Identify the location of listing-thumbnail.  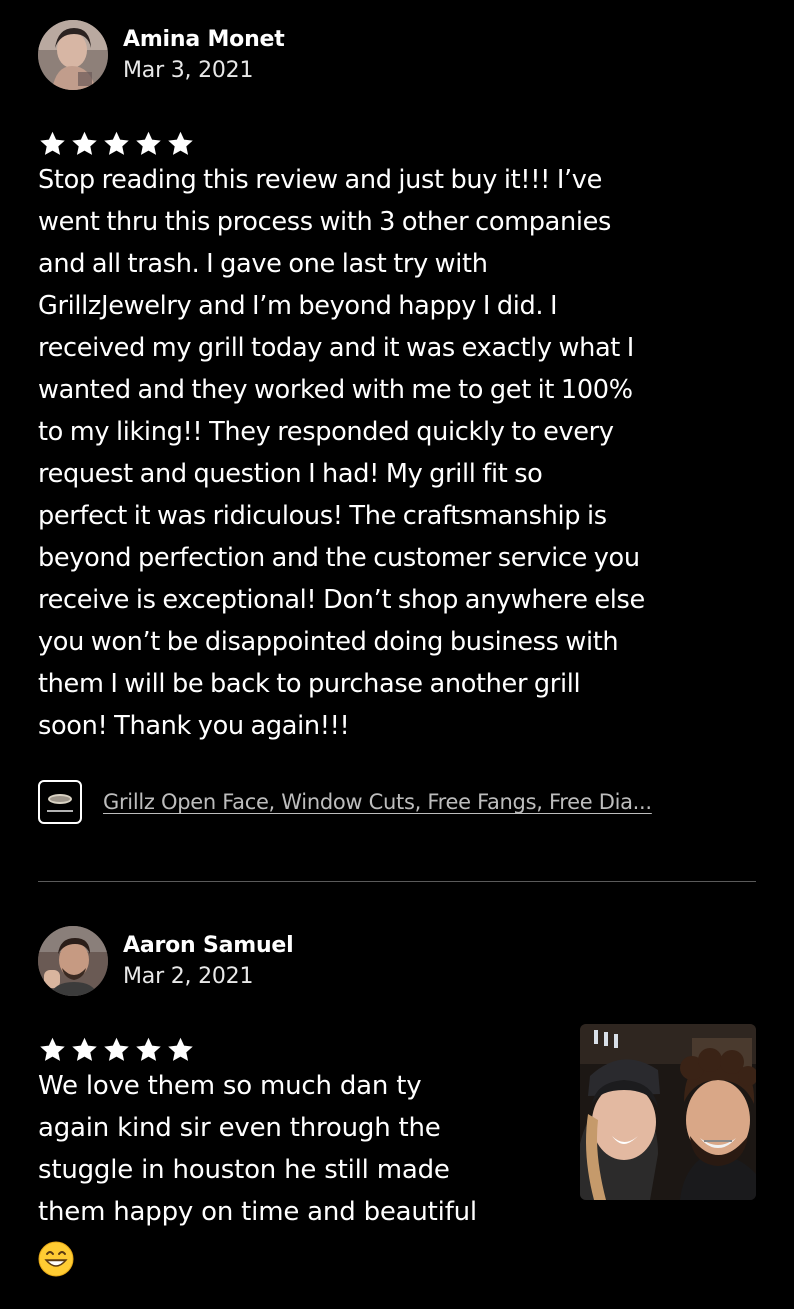
(60, 802).